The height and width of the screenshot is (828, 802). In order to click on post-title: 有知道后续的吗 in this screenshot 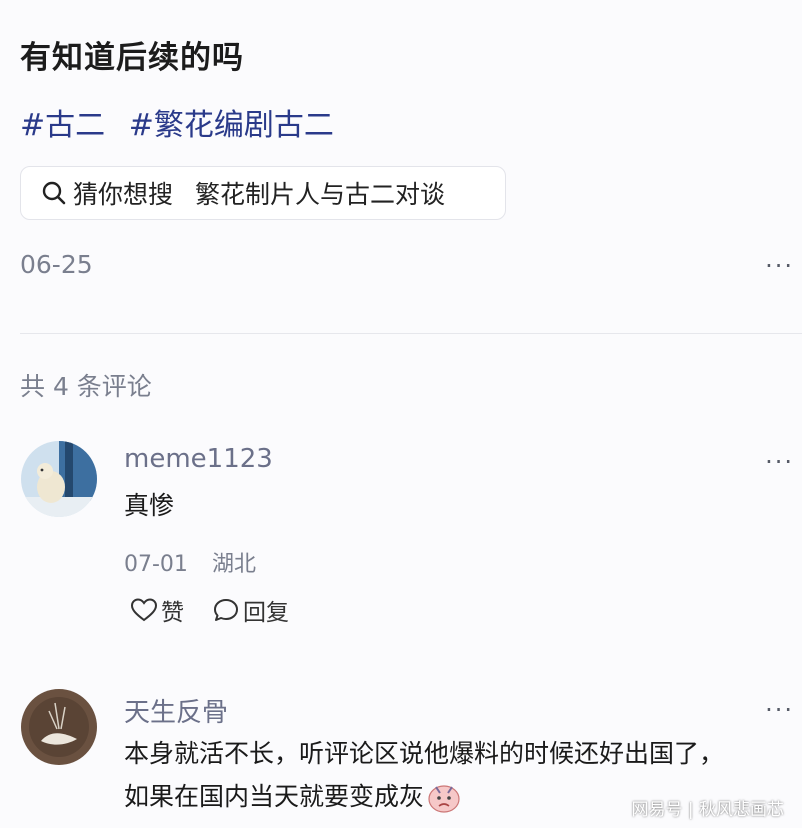, I will do `click(132, 58)`.